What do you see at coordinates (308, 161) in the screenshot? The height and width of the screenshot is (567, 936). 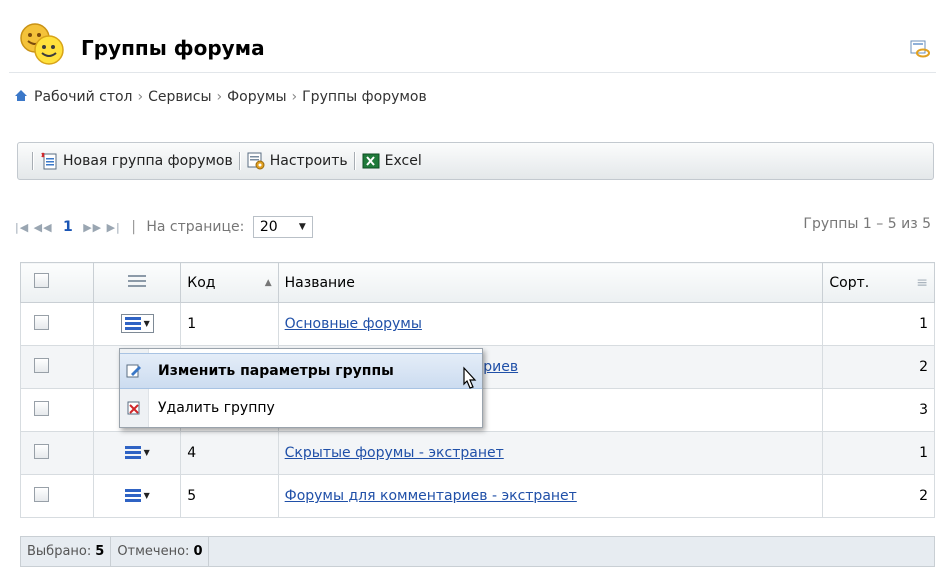 I see `configure-label: Настроить` at bounding box center [308, 161].